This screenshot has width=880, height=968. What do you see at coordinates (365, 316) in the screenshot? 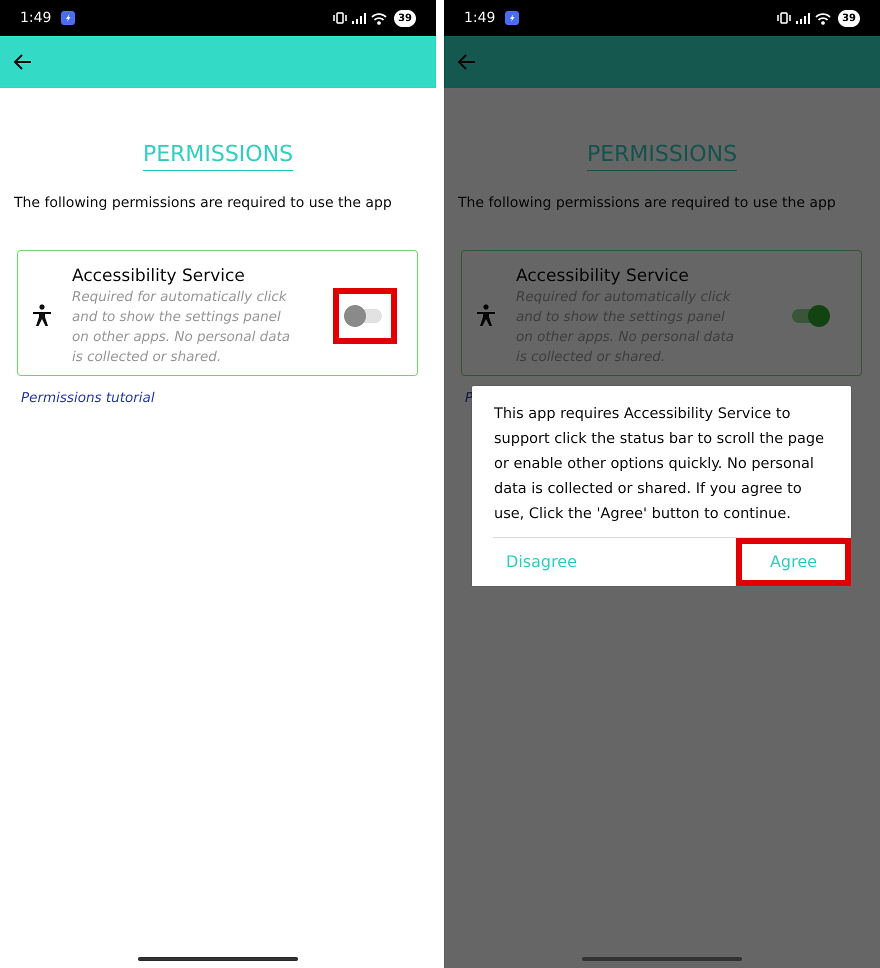
I see `toggle-switch` at bounding box center [365, 316].